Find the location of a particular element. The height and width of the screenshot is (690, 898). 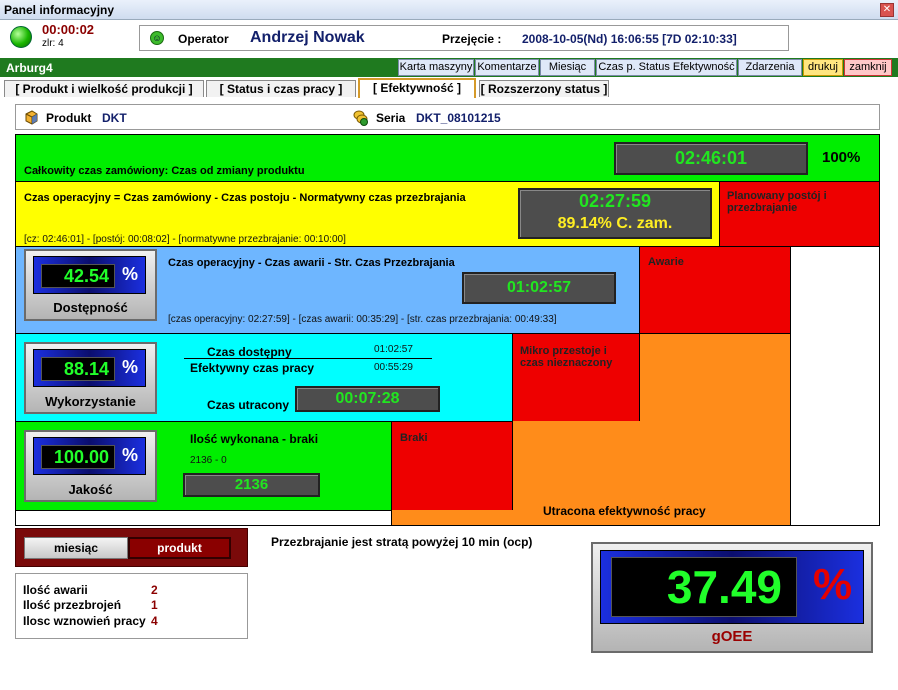

zamknij-button: zamknij is located at coordinates (868, 67).